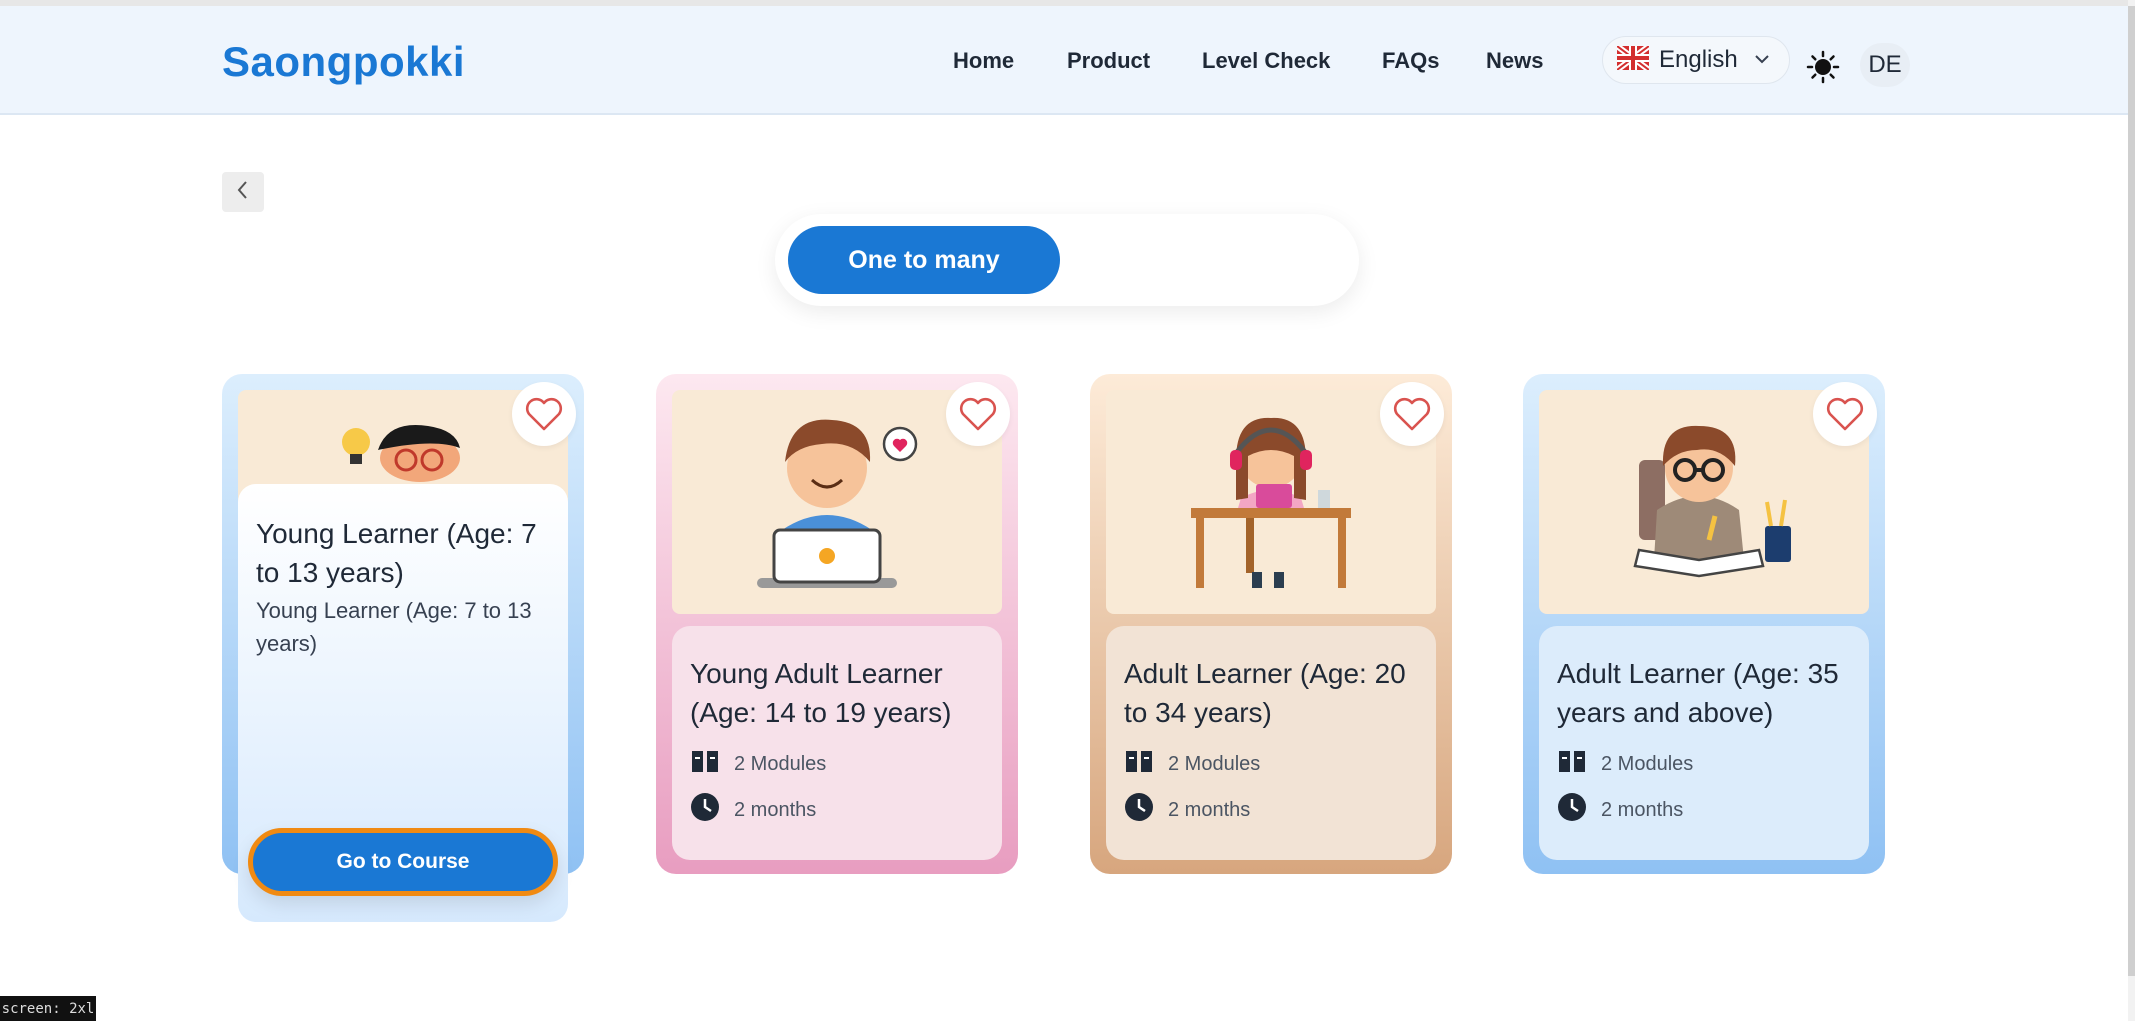  Describe the element at coordinates (983, 61) in the screenshot. I see `nav-home: Home` at that location.